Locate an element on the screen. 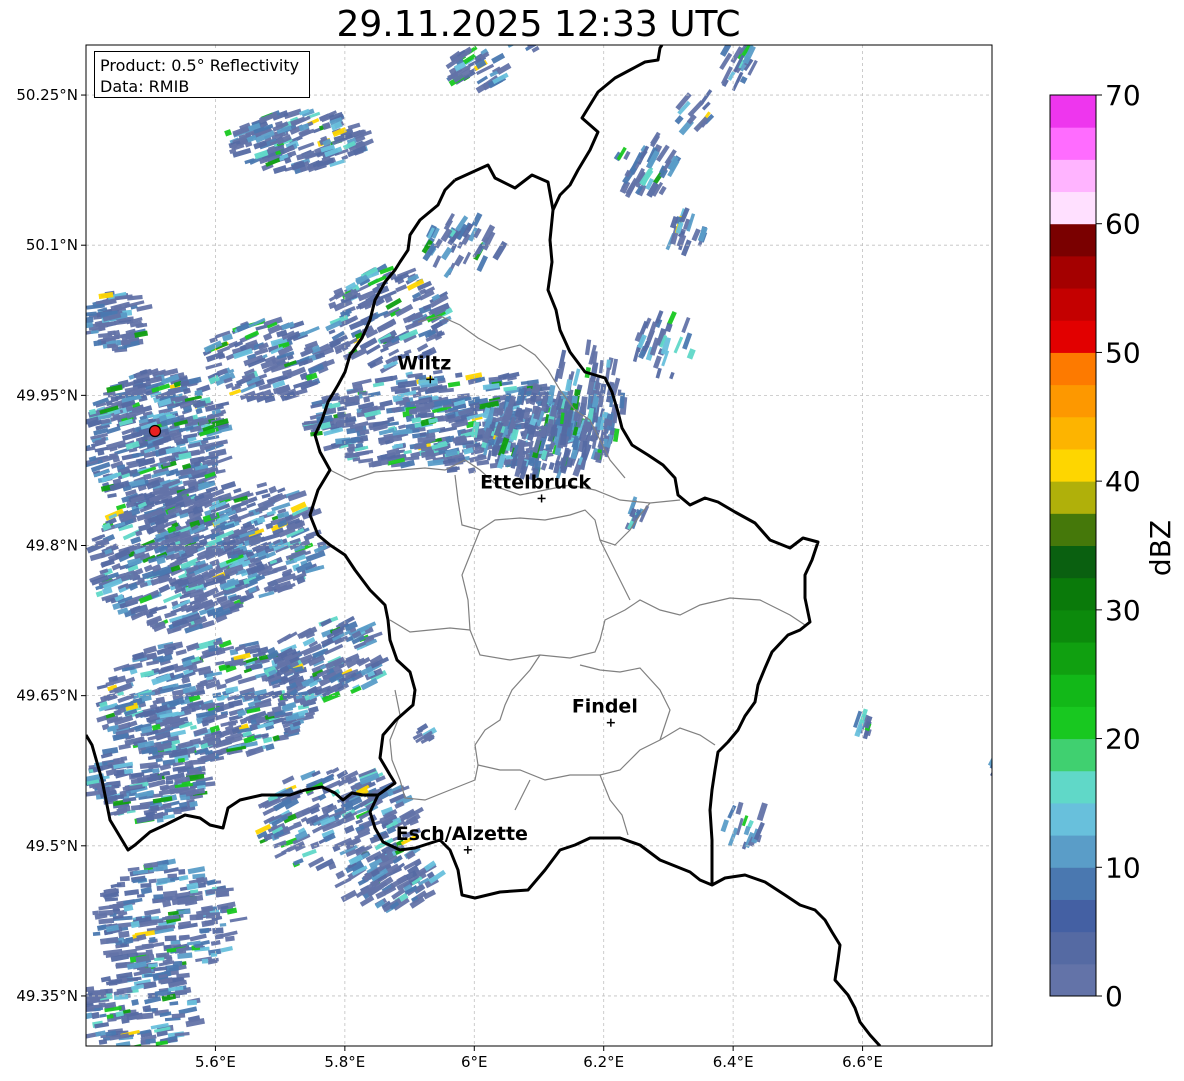 The height and width of the screenshot is (1081, 1184). lon-tick-label: 5.8°E is located at coordinates (344, 1062).